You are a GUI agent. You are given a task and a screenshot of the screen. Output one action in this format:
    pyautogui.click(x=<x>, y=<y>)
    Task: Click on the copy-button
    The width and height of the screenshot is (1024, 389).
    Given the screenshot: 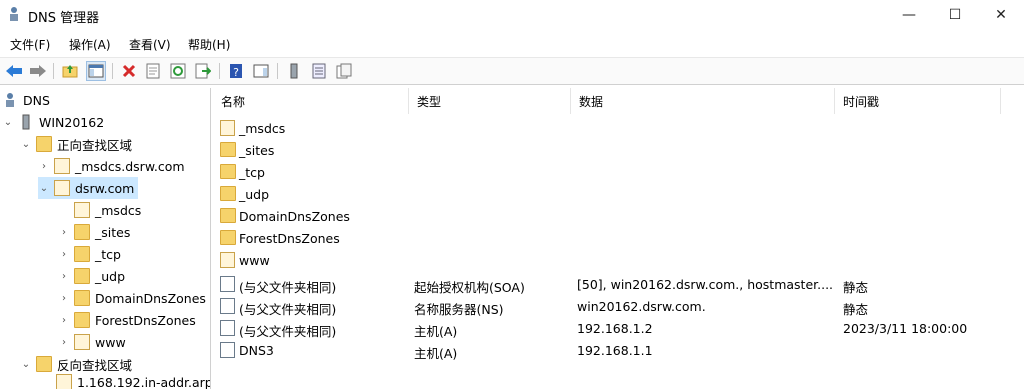 What is the action you would take?
    pyautogui.click(x=344, y=71)
    